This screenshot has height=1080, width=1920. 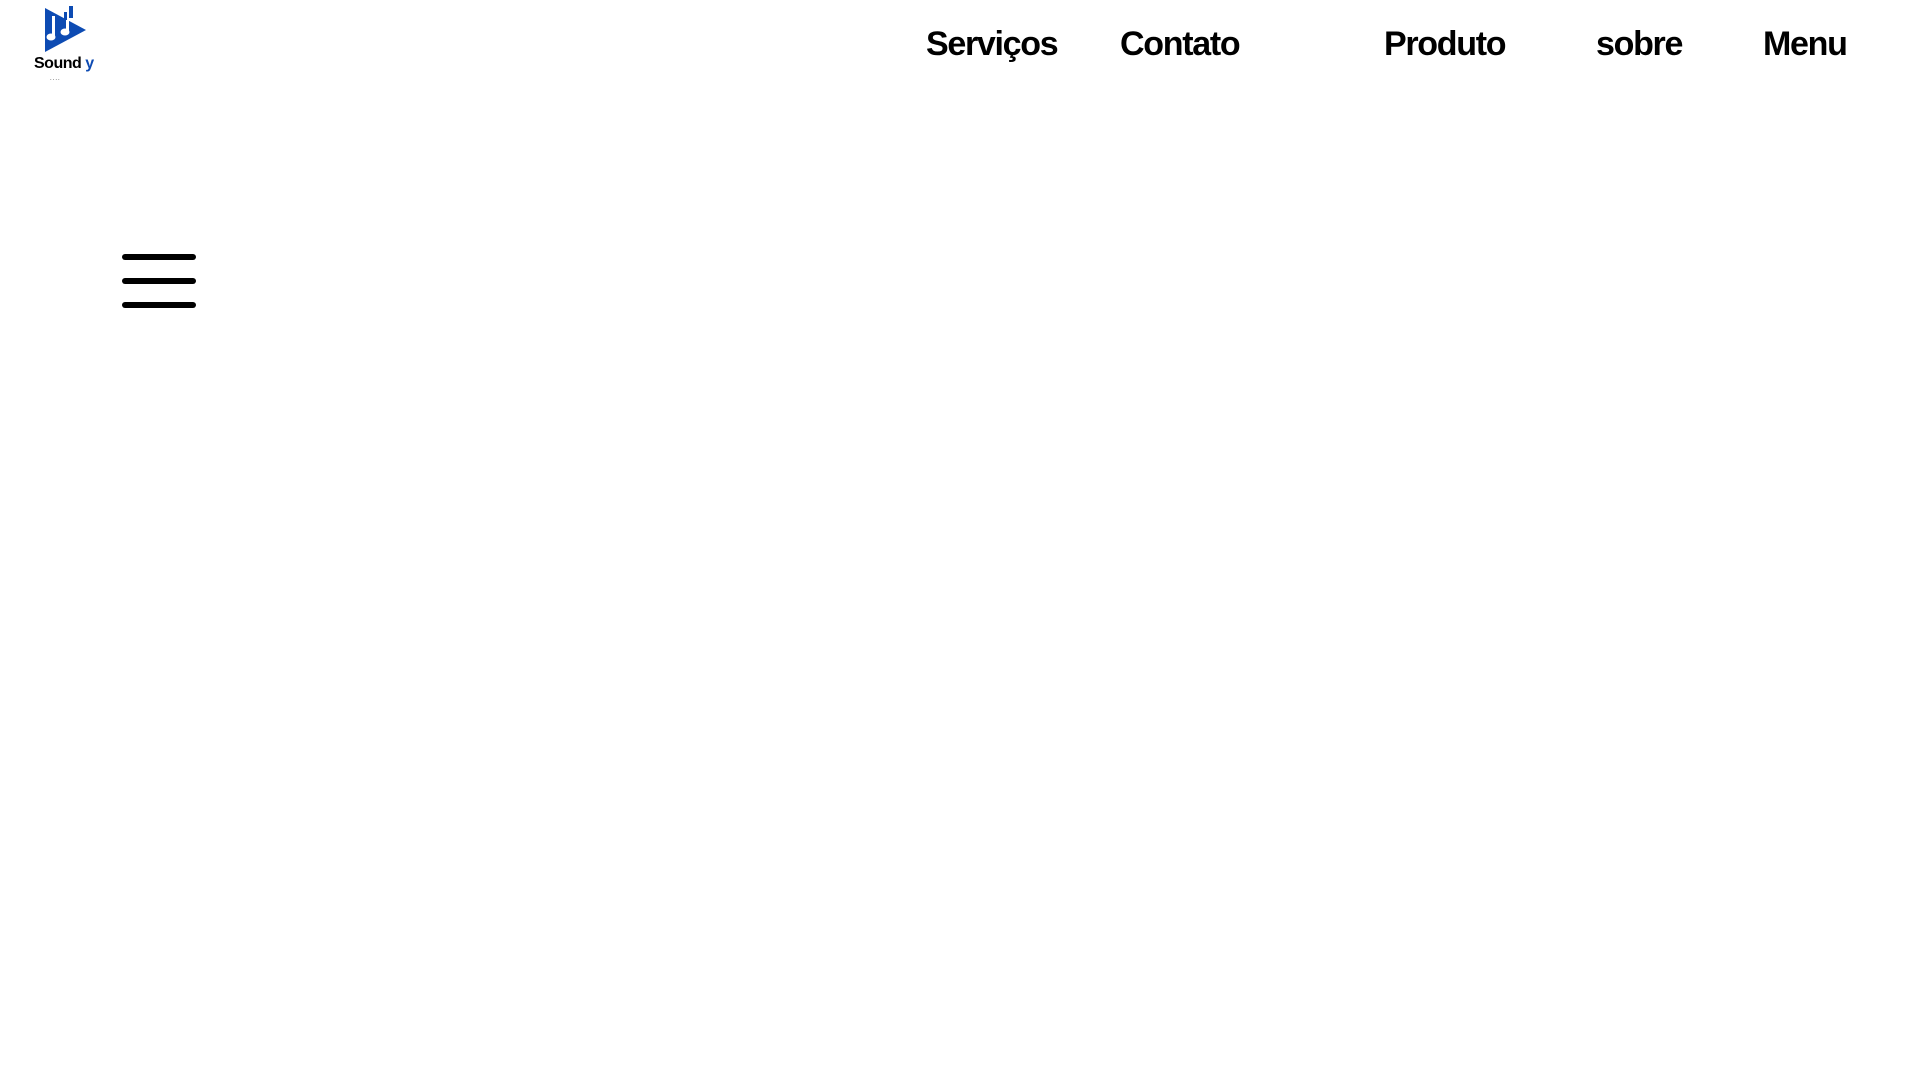 What do you see at coordinates (65, 29) in the screenshot?
I see `music-notes-play-icon` at bounding box center [65, 29].